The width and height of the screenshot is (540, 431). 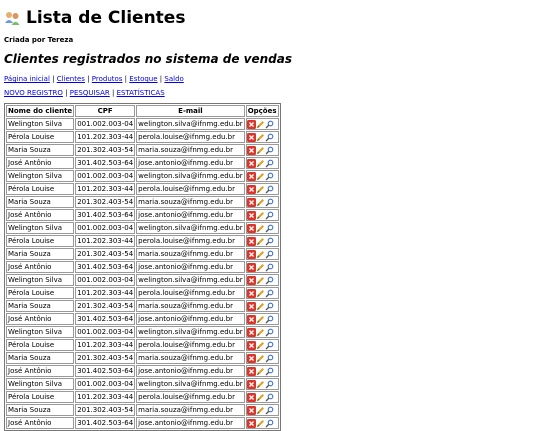 What do you see at coordinates (90, 93) in the screenshot?
I see `search-link: PESQUISAR` at bounding box center [90, 93].